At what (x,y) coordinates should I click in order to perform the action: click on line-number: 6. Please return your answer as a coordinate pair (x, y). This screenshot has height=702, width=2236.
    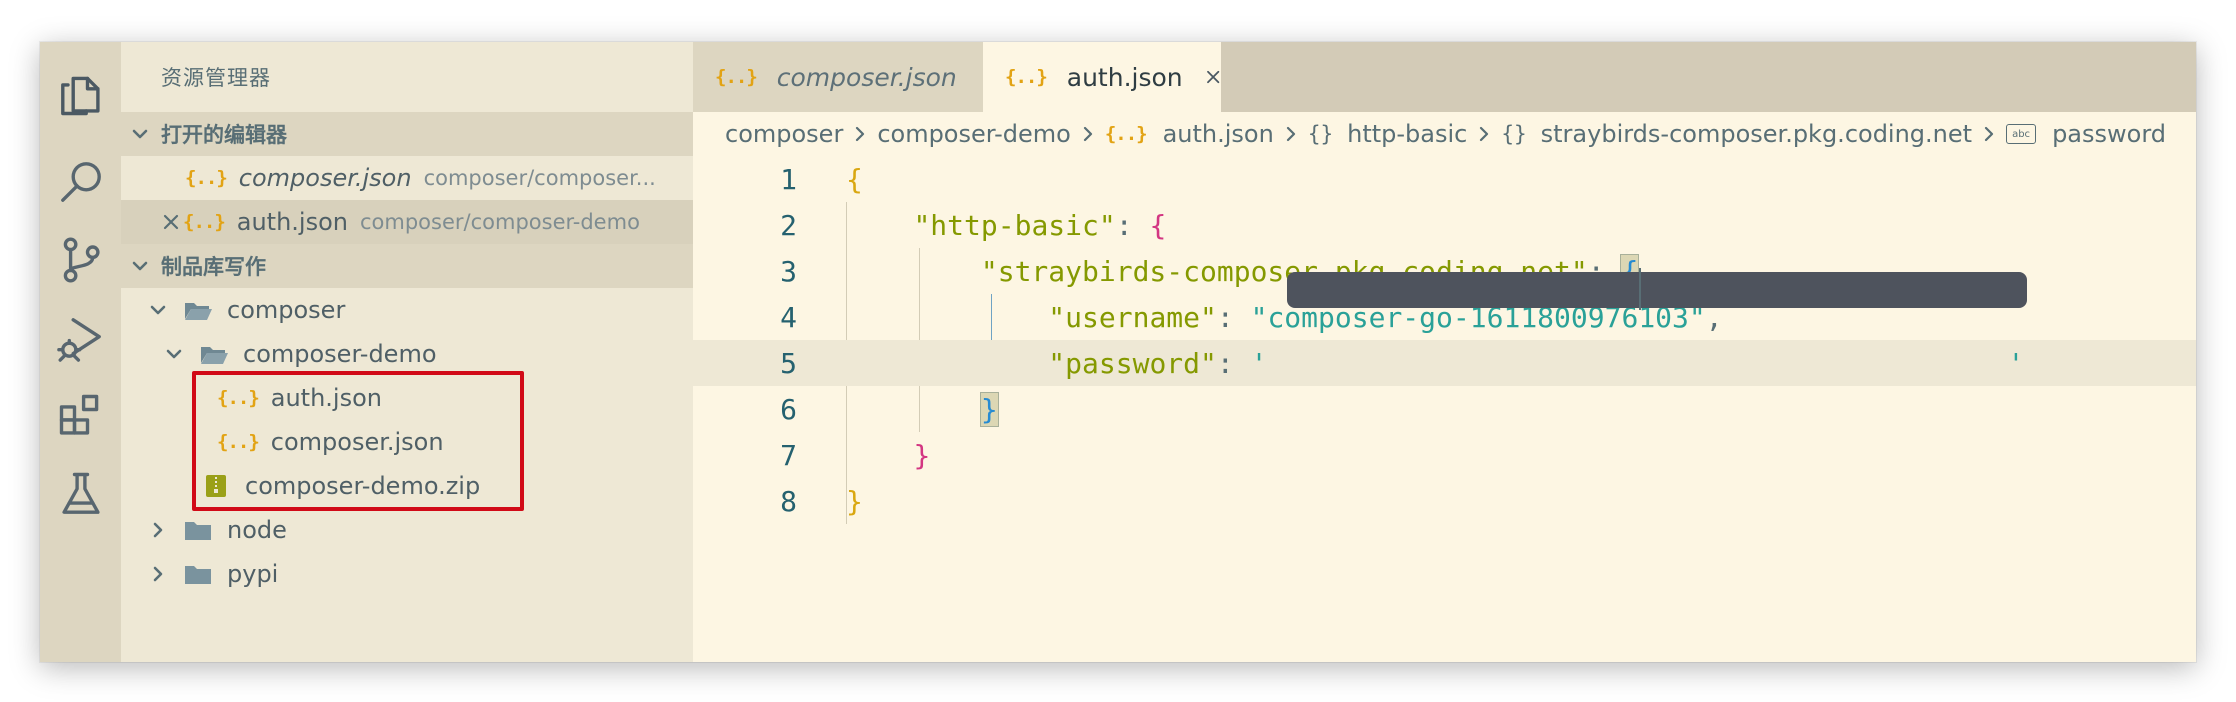
    Looking at the image, I should click on (788, 409).